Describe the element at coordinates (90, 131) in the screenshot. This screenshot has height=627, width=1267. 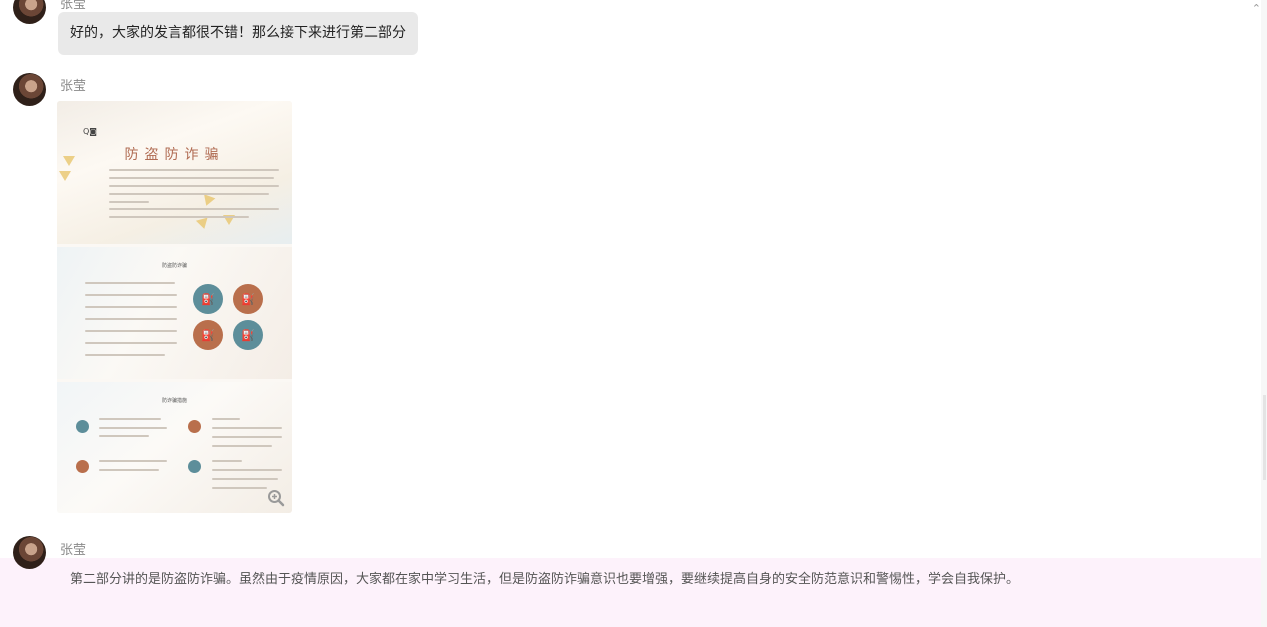
I see `logo-icon: Q◙` at that location.